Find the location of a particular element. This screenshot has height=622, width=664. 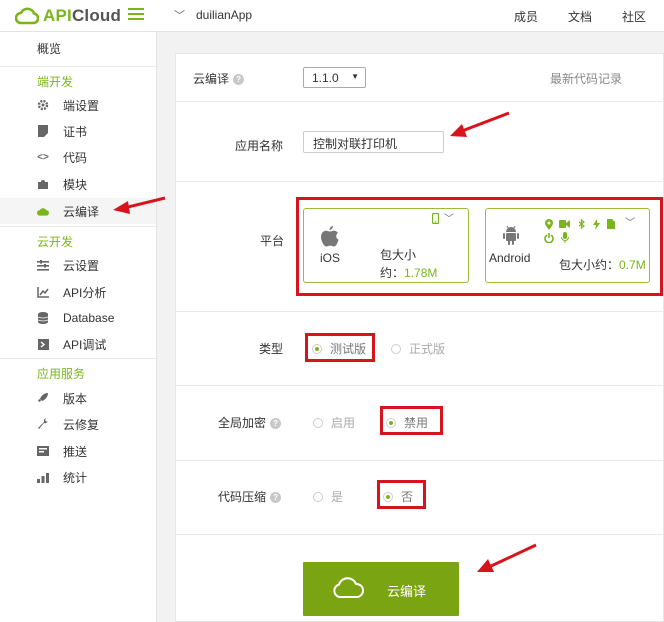

latest-code-history-link: 最新代码记录 is located at coordinates (586, 78).